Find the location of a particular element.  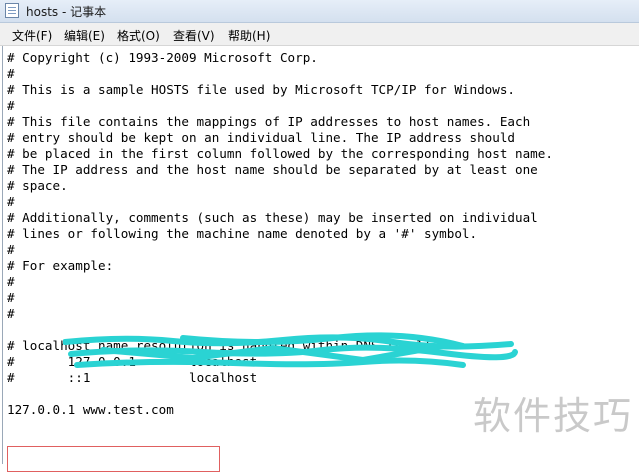

notepad-icon is located at coordinates (12, 10).